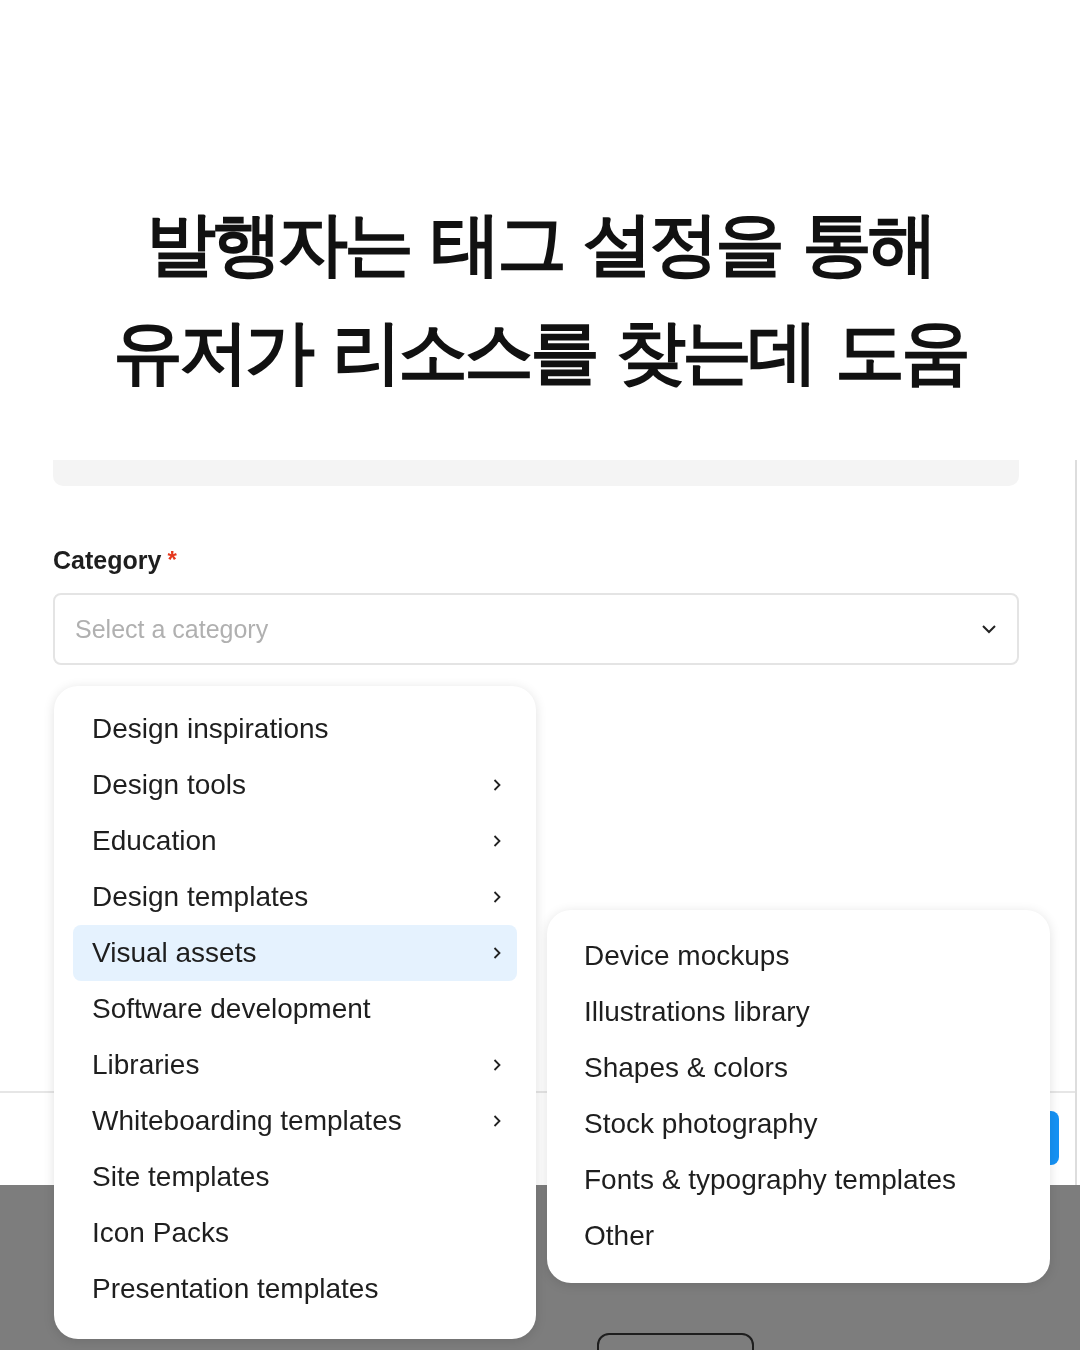 The image size is (1080, 1350). Describe the element at coordinates (295, 1233) in the screenshot. I see `menu-item: Icon Packs` at that location.